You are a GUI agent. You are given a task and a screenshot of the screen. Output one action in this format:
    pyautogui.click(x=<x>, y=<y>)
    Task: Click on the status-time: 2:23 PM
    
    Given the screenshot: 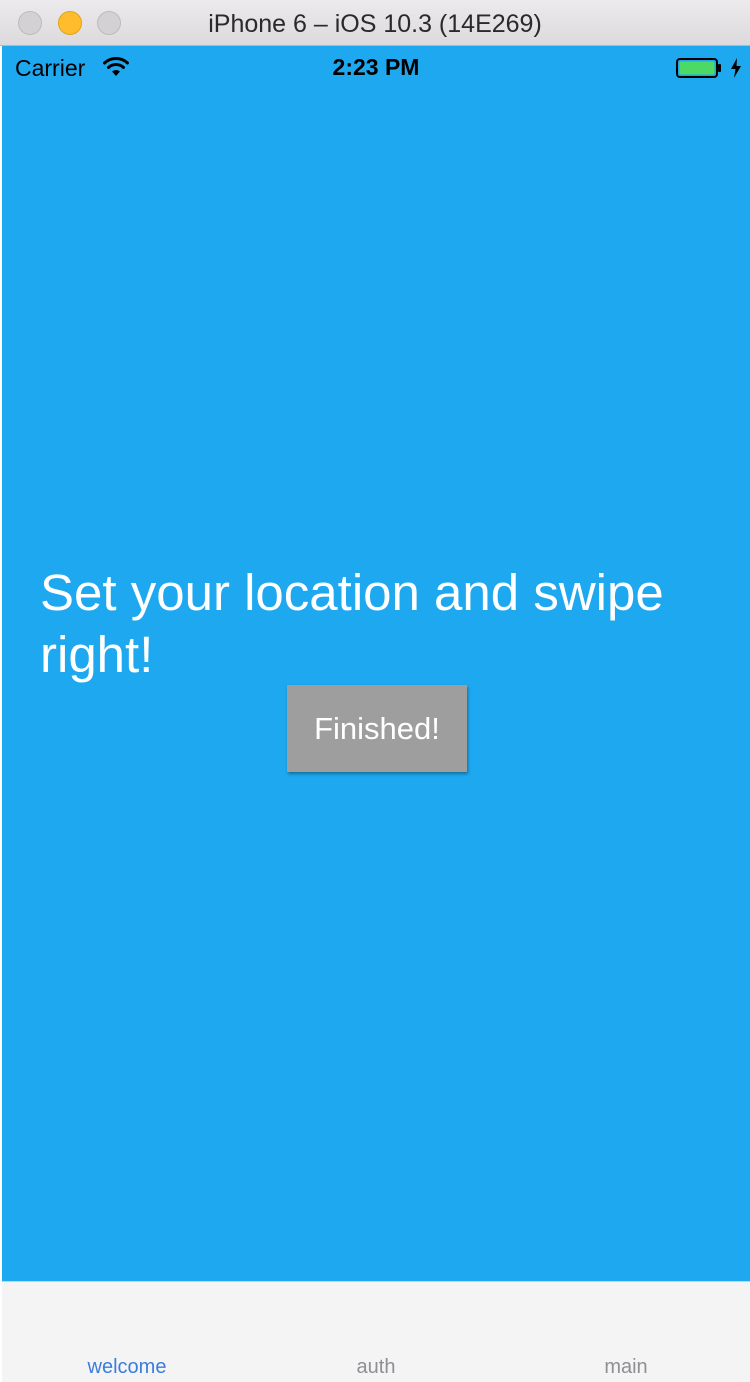 What is the action you would take?
    pyautogui.click(x=376, y=67)
    